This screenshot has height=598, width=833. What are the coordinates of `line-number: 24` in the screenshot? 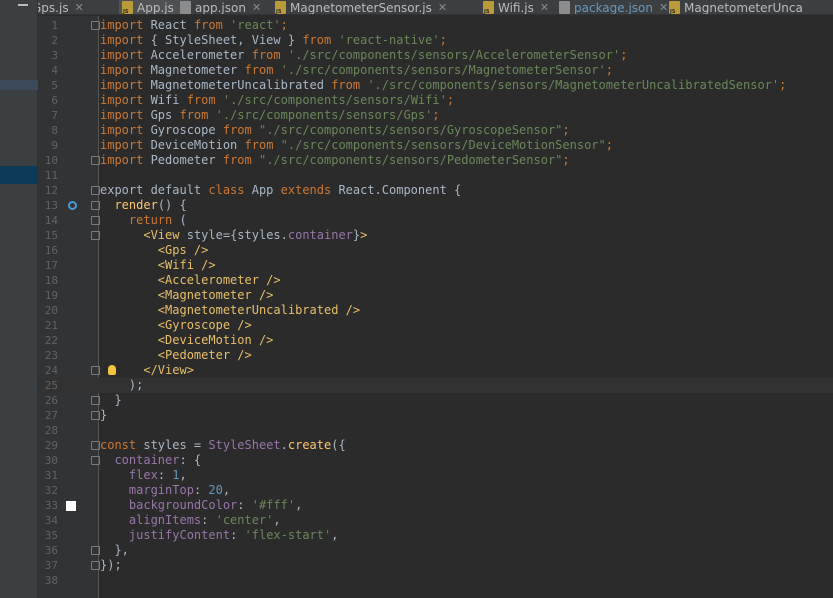 It's located at (48, 370).